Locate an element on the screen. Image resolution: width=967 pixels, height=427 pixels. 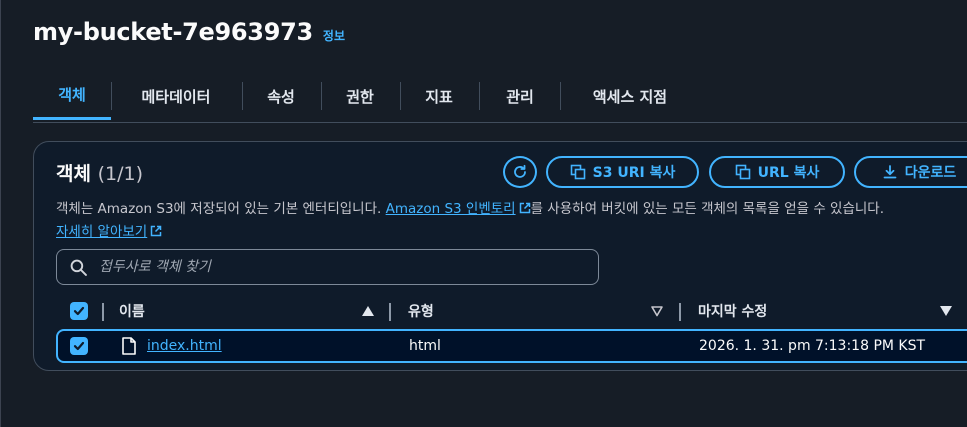
bucket-tabs: 객체 메타데이터 속성 권한 지표 관리 액세스 지점 is located at coordinates (500, 97).